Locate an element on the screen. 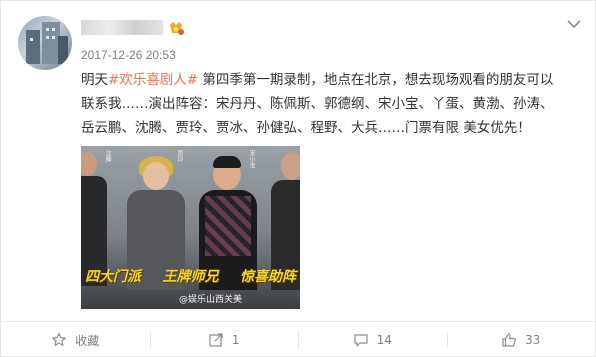 Image resolution: width=596 pixels, height=357 pixels. action-bar: 收藏 1 14 33 is located at coordinates (298, 339).